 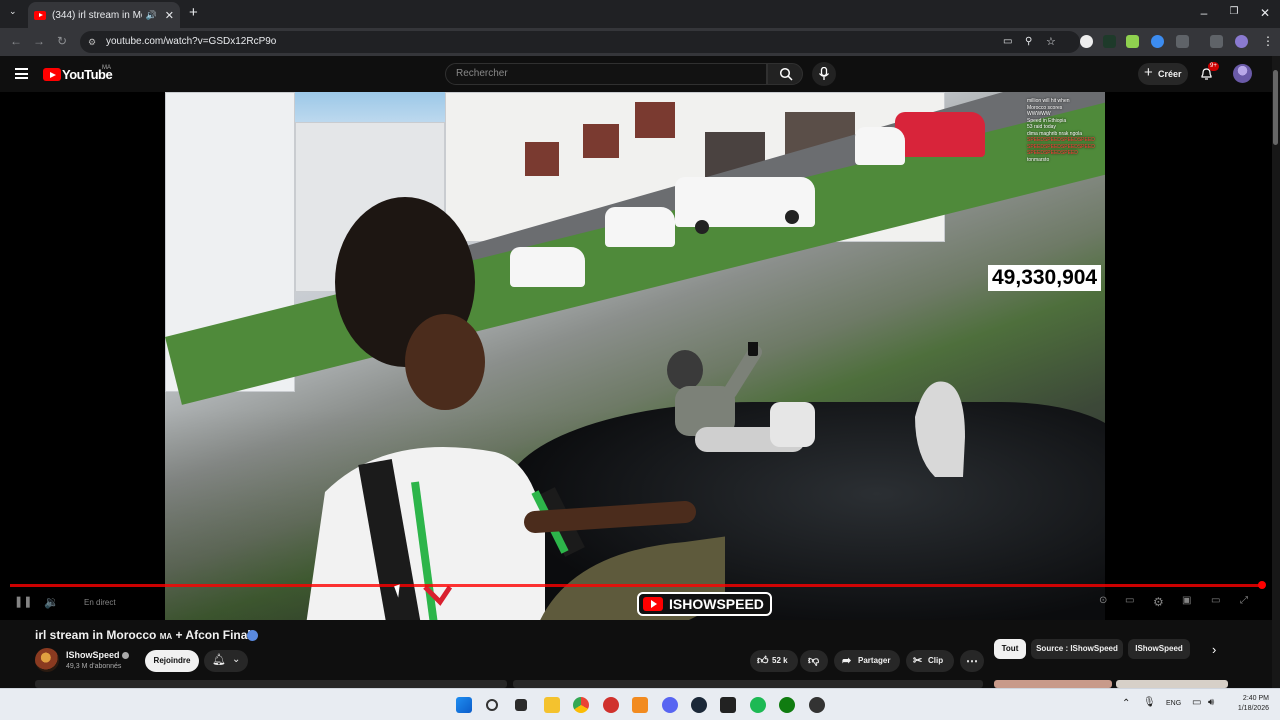 What do you see at coordinates (1051, 42) in the screenshot?
I see `bookmark-star-icon: ☆` at bounding box center [1051, 42].